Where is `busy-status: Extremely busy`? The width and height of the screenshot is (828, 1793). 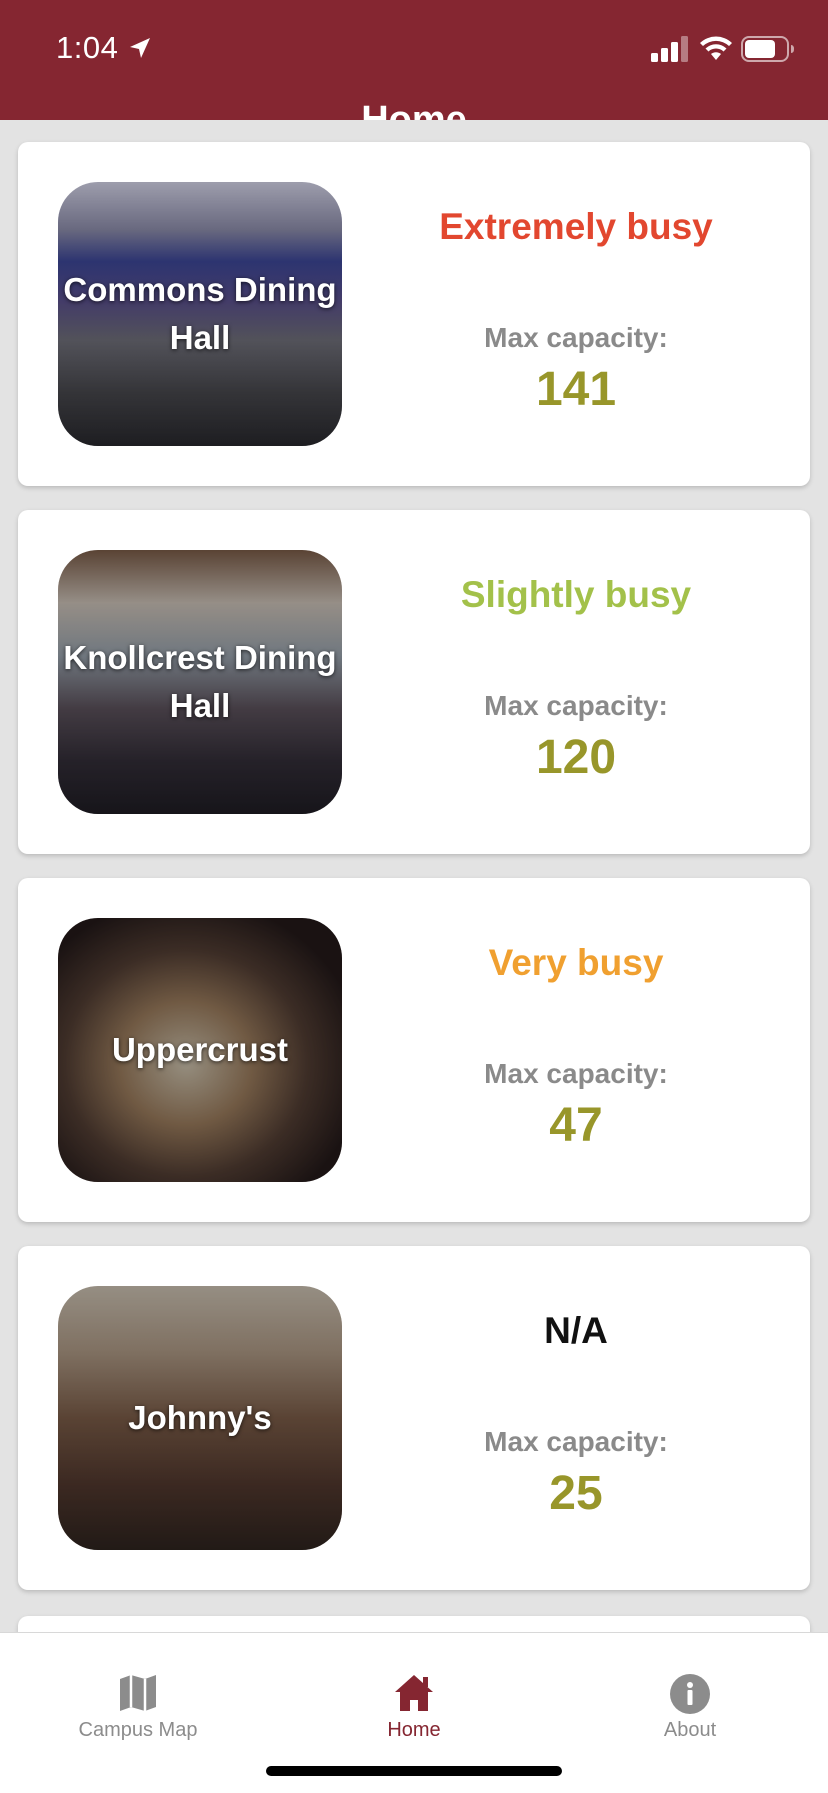
busy-status: Extremely busy is located at coordinates (576, 226).